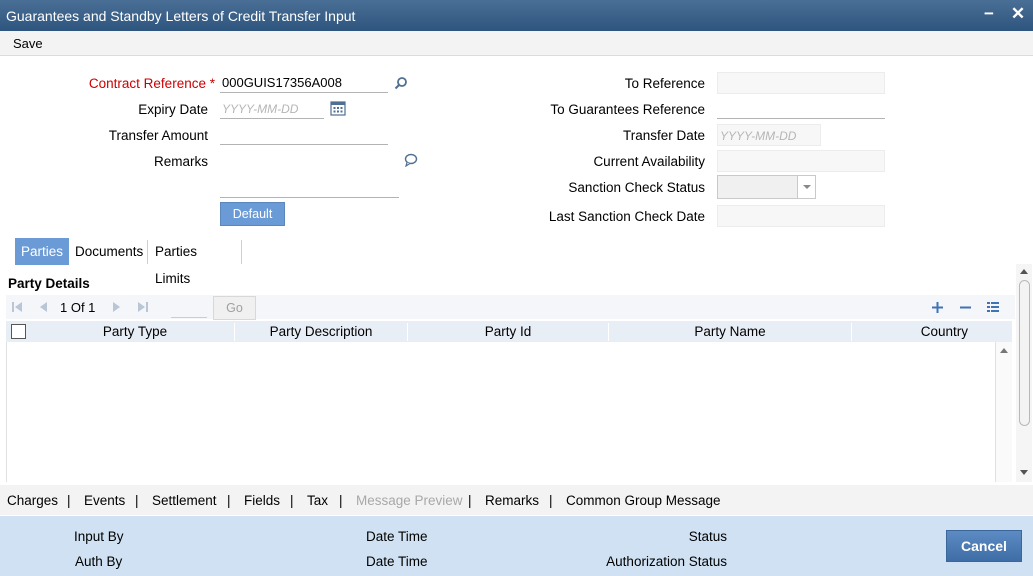 This screenshot has height=576, width=1033. I want to click on auth-by-label: Auth By, so click(99, 561).